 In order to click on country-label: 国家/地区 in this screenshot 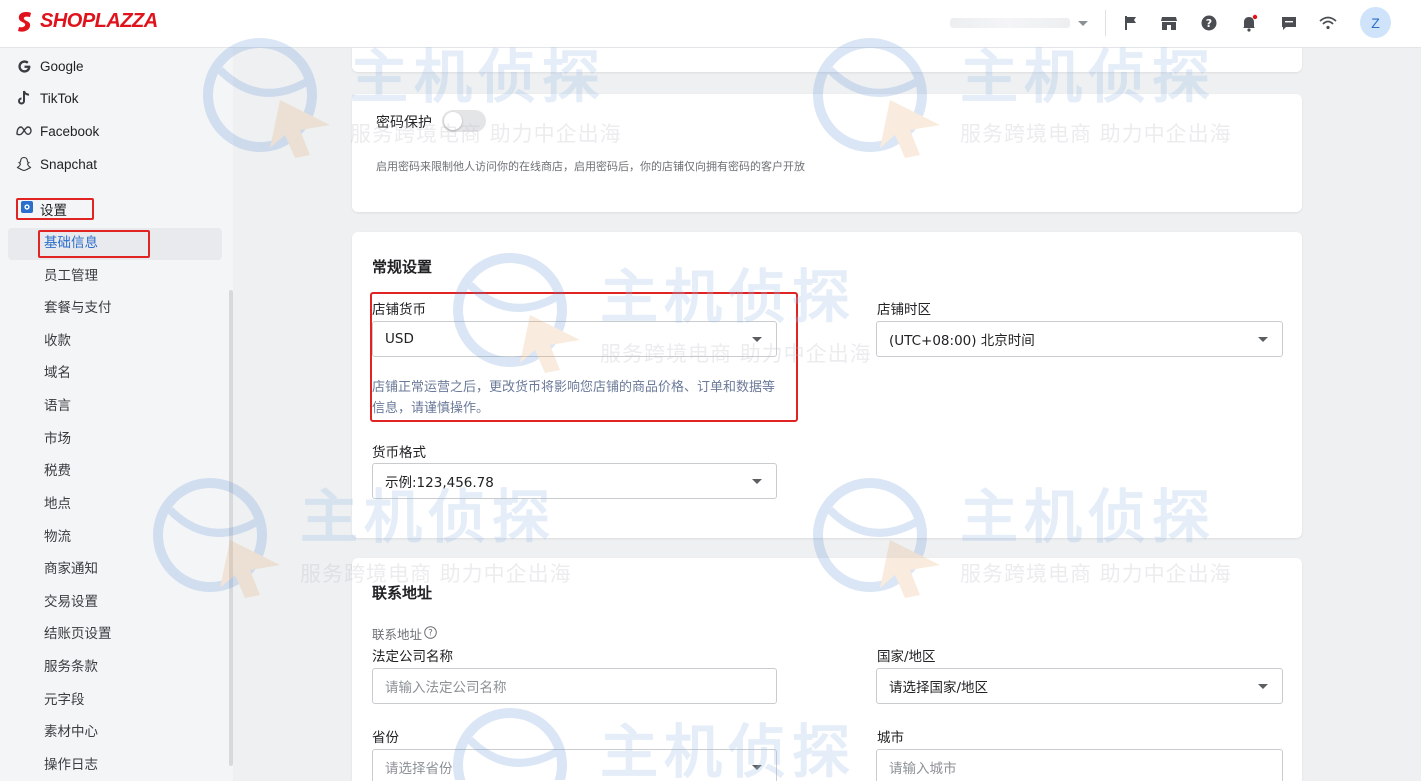, I will do `click(906, 657)`.